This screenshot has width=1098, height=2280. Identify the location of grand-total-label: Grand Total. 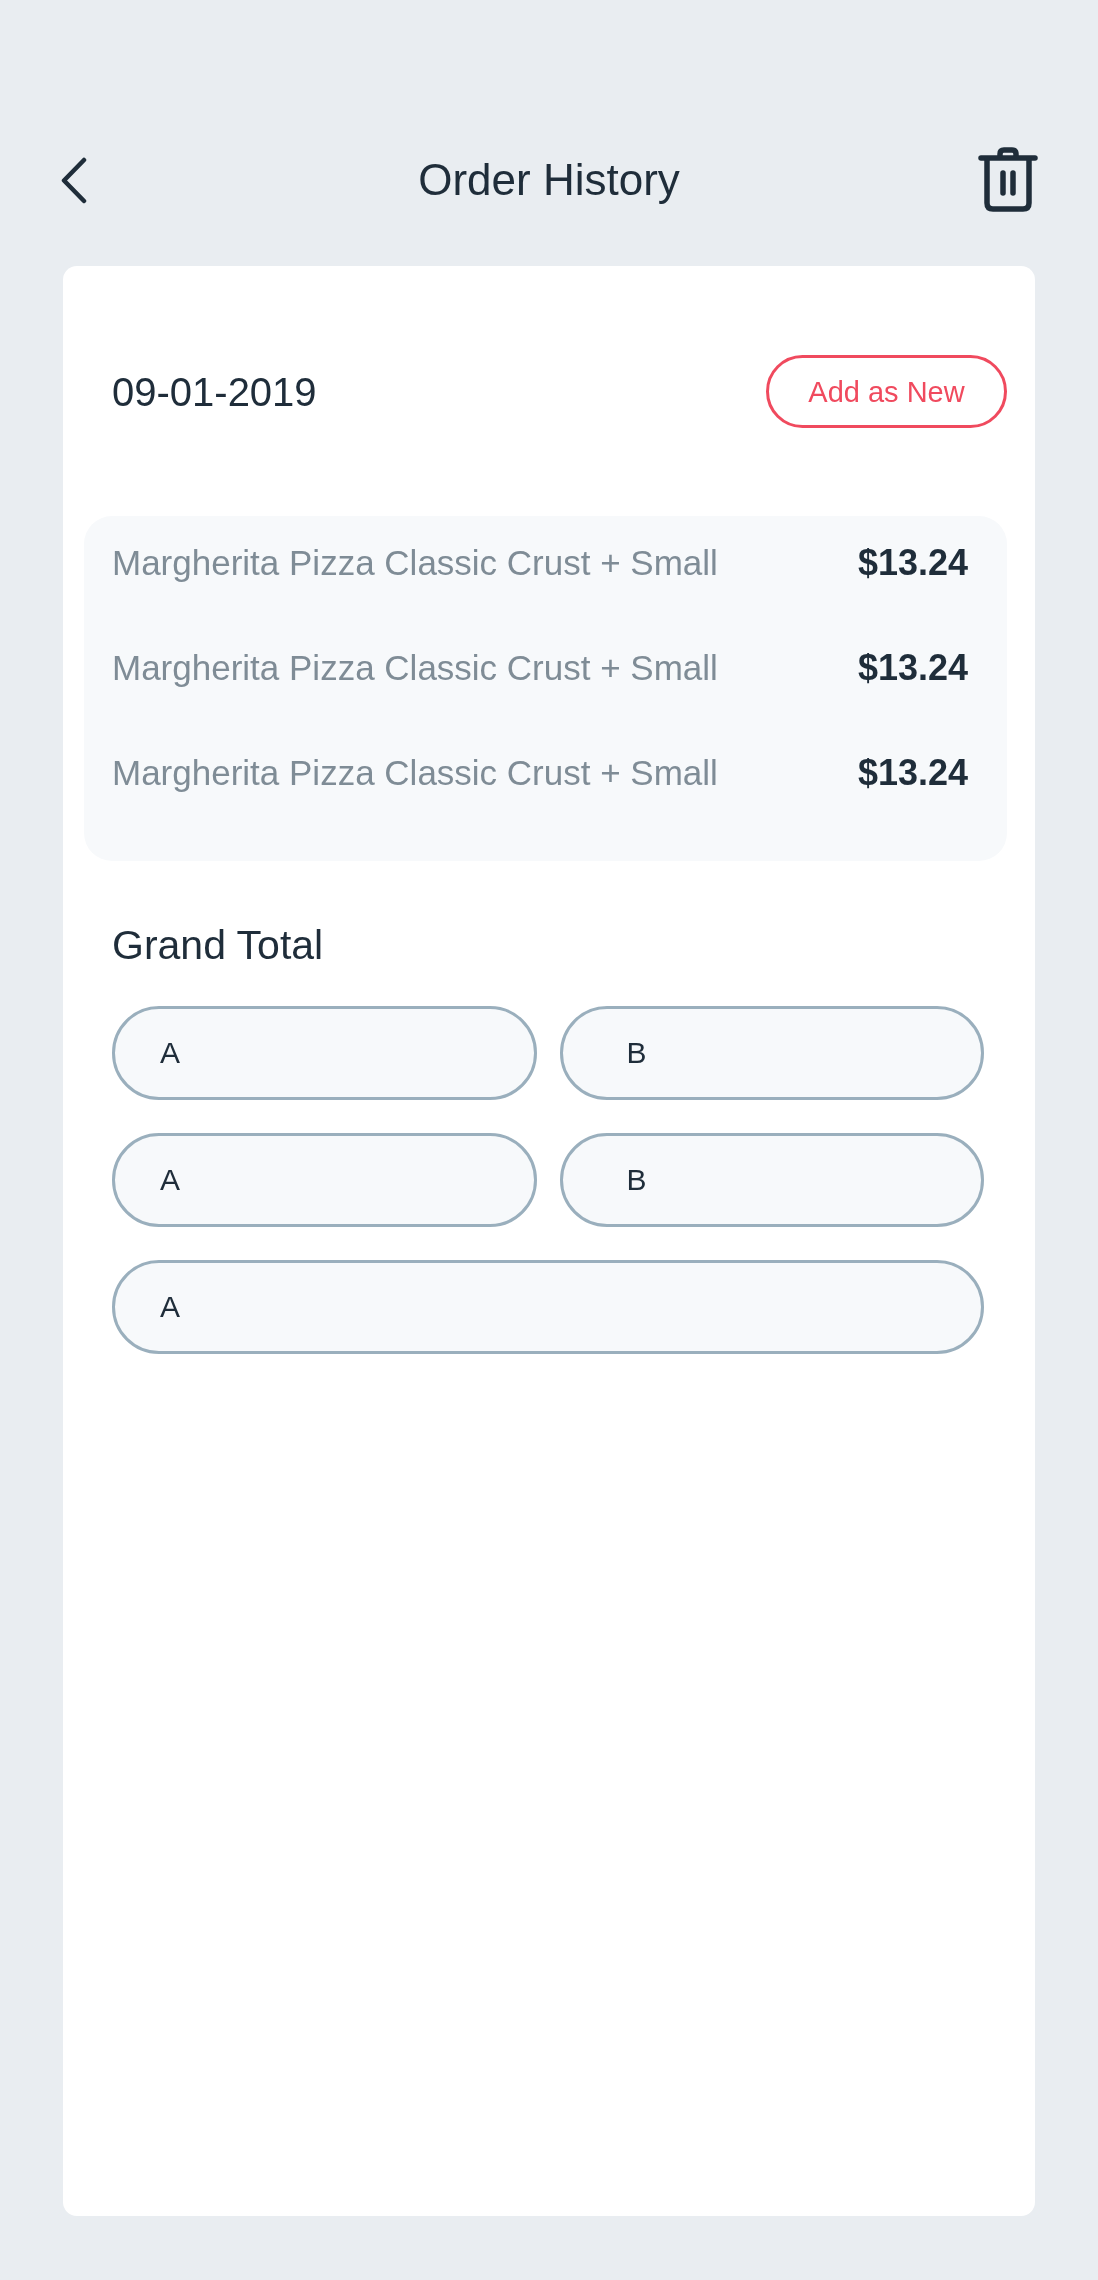
(218, 945).